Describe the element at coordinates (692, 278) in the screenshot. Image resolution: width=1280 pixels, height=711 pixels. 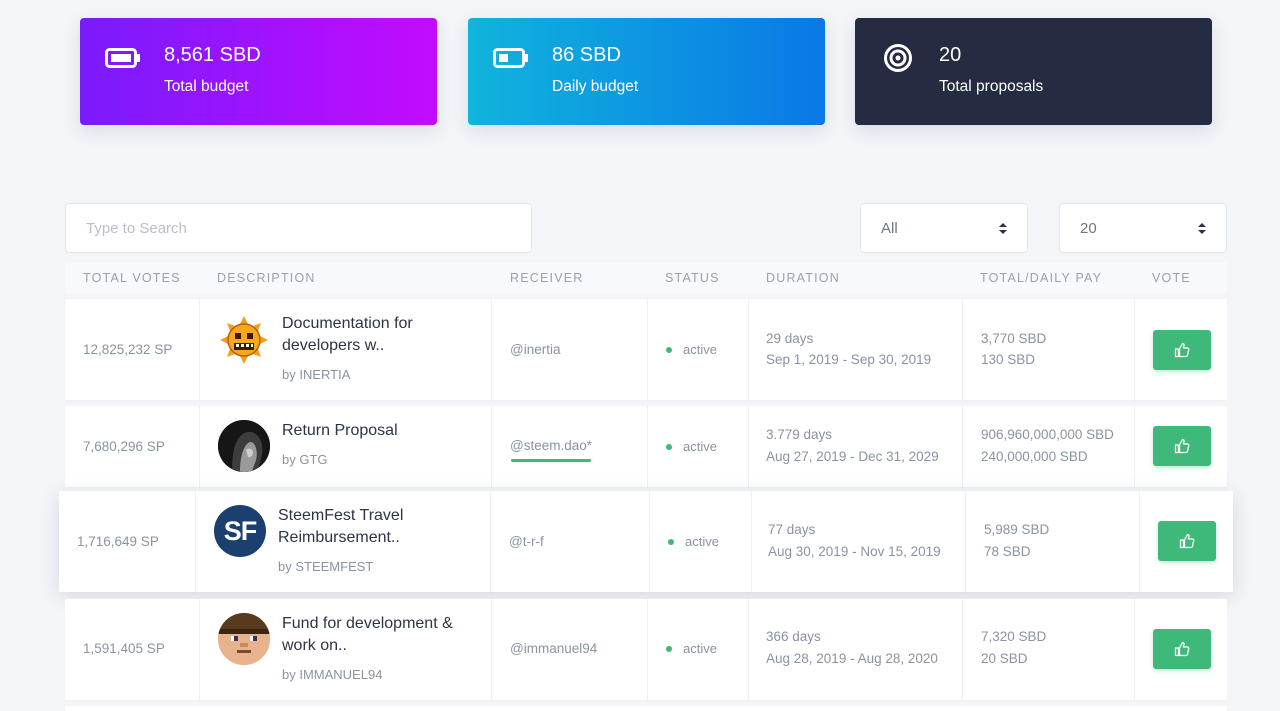
I see `header-status: STATUS` at that location.